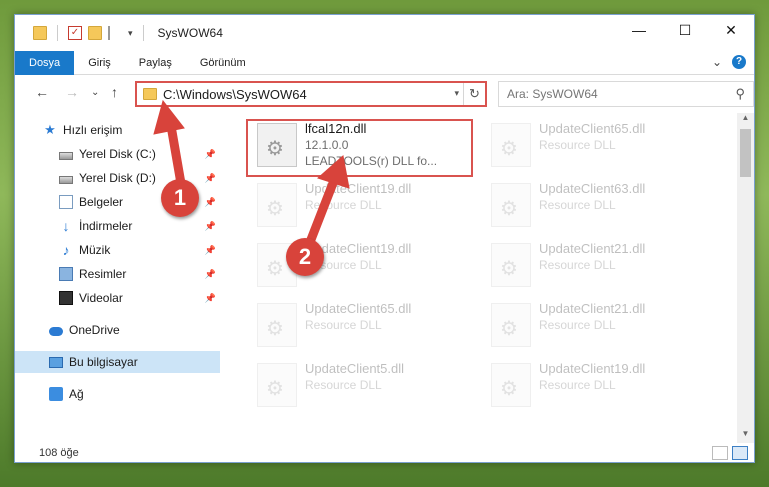 Image resolution: width=769 pixels, height=487 pixels. What do you see at coordinates (305, 257) in the screenshot?
I see `step-marker-2: 2` at bounding box center [305, 257].